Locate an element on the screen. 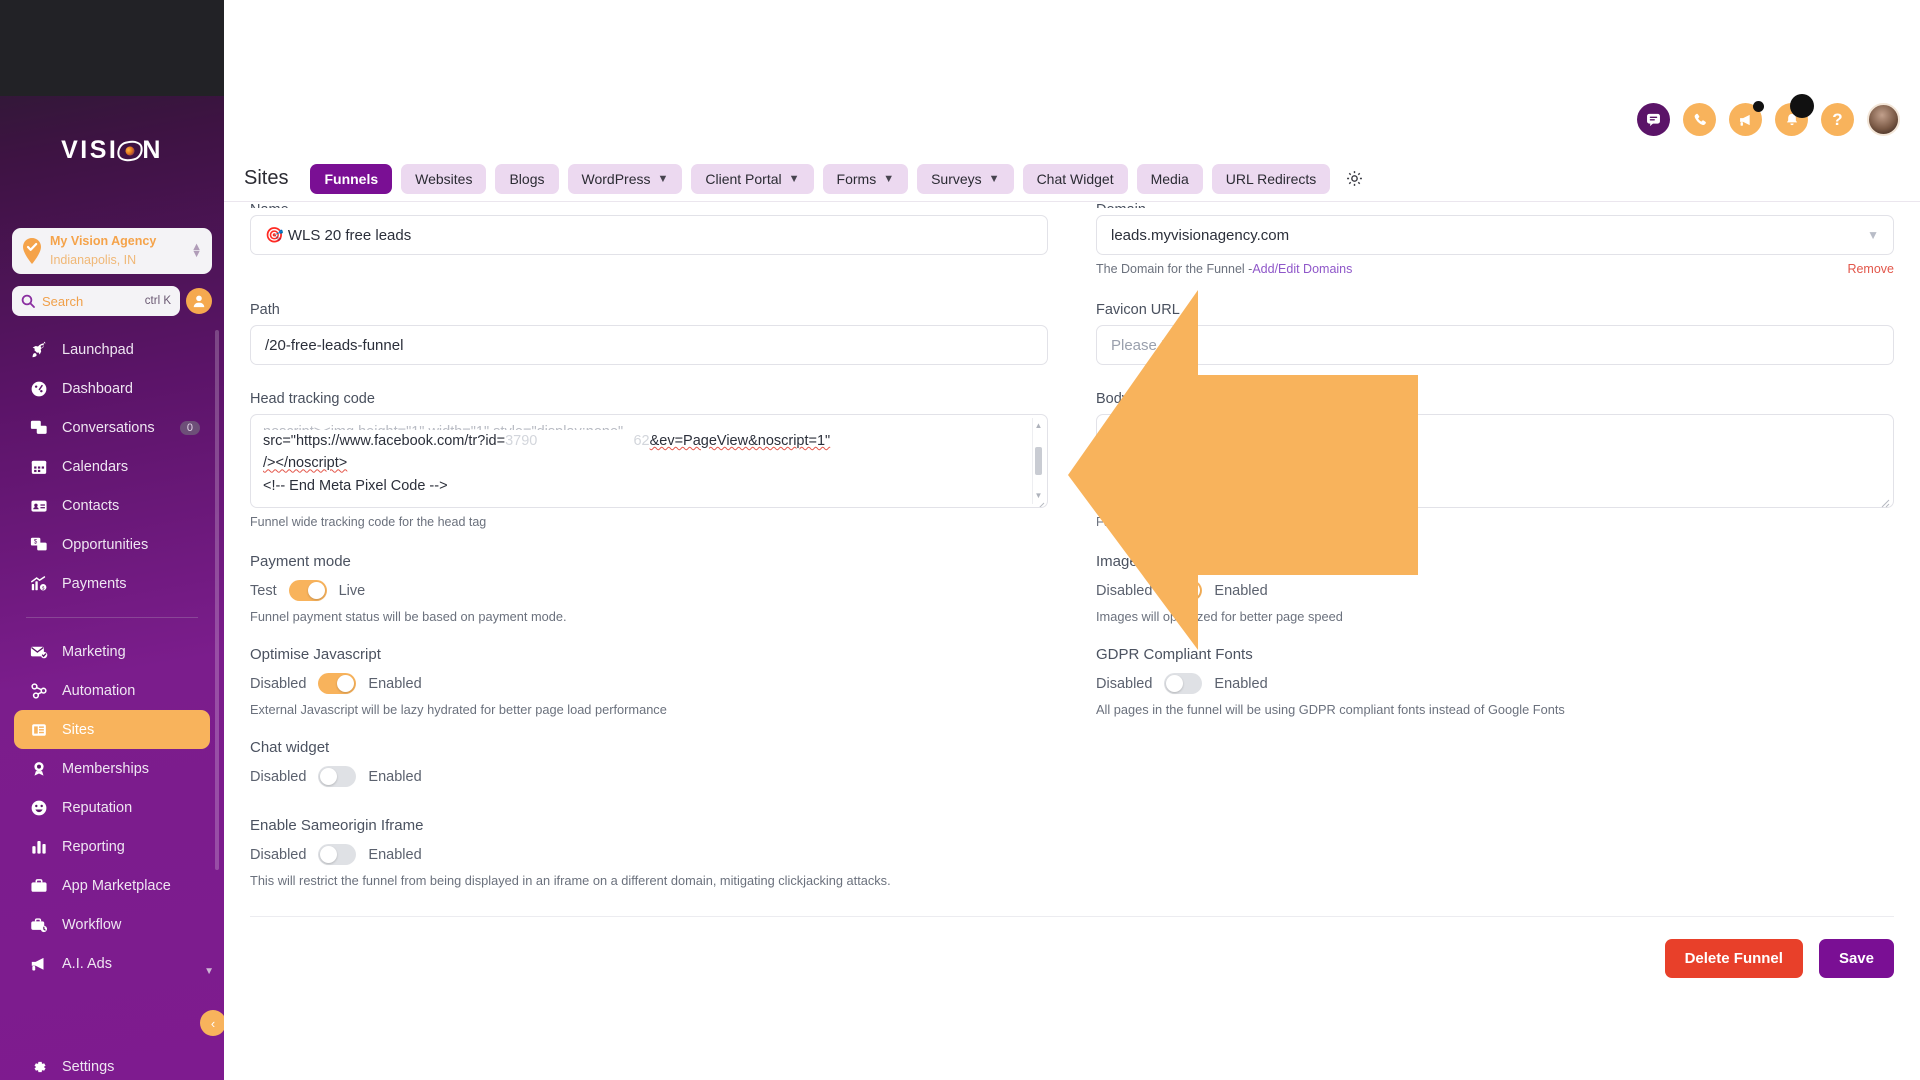 This screenshot has height=1080, width=1920. sidebar-item-automation: Automation is located at coordinates (112, 690).